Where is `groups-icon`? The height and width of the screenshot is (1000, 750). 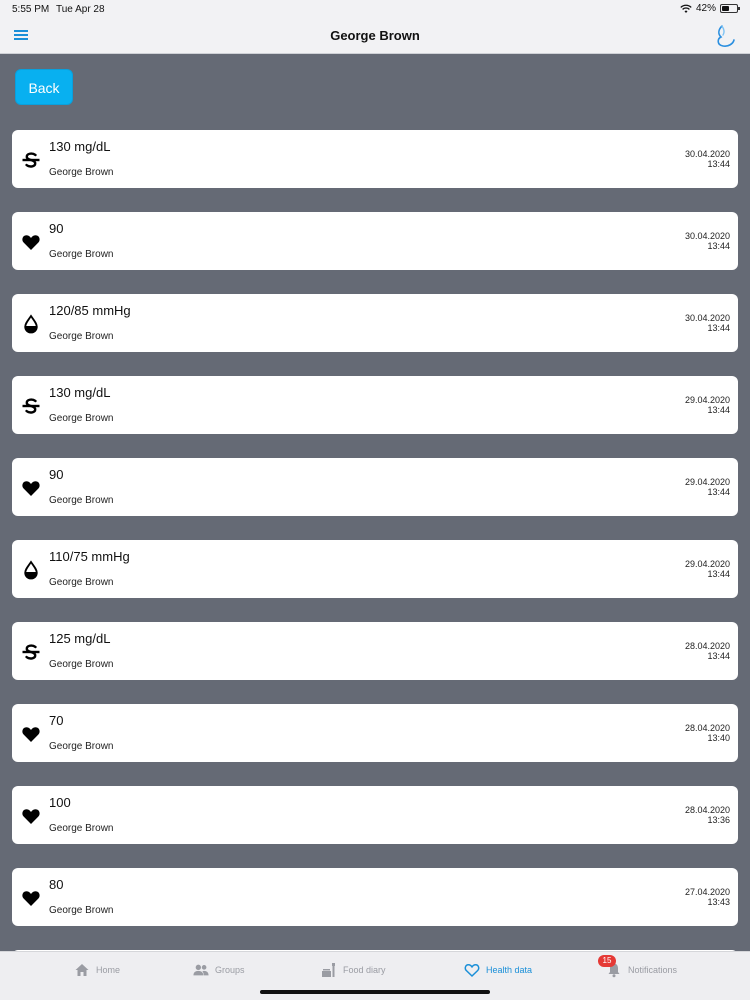
groups-icon is located at coordinates (201, 970).